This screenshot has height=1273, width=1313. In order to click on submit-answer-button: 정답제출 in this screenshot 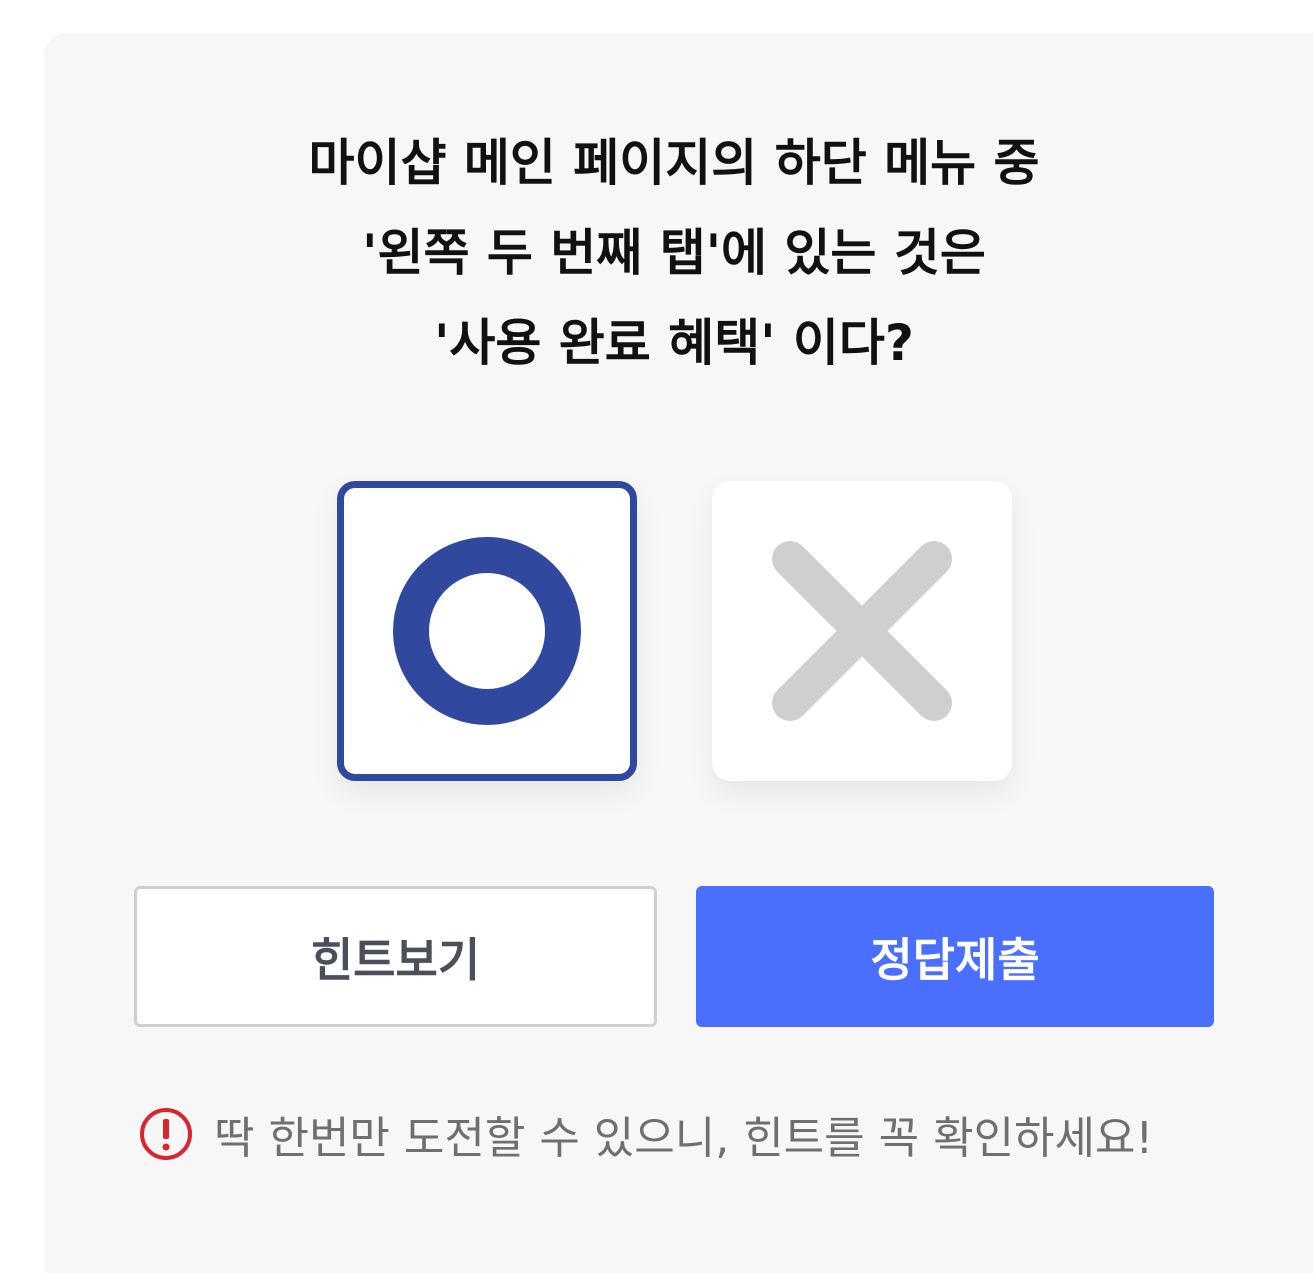, I will do `click(955, 956)`.